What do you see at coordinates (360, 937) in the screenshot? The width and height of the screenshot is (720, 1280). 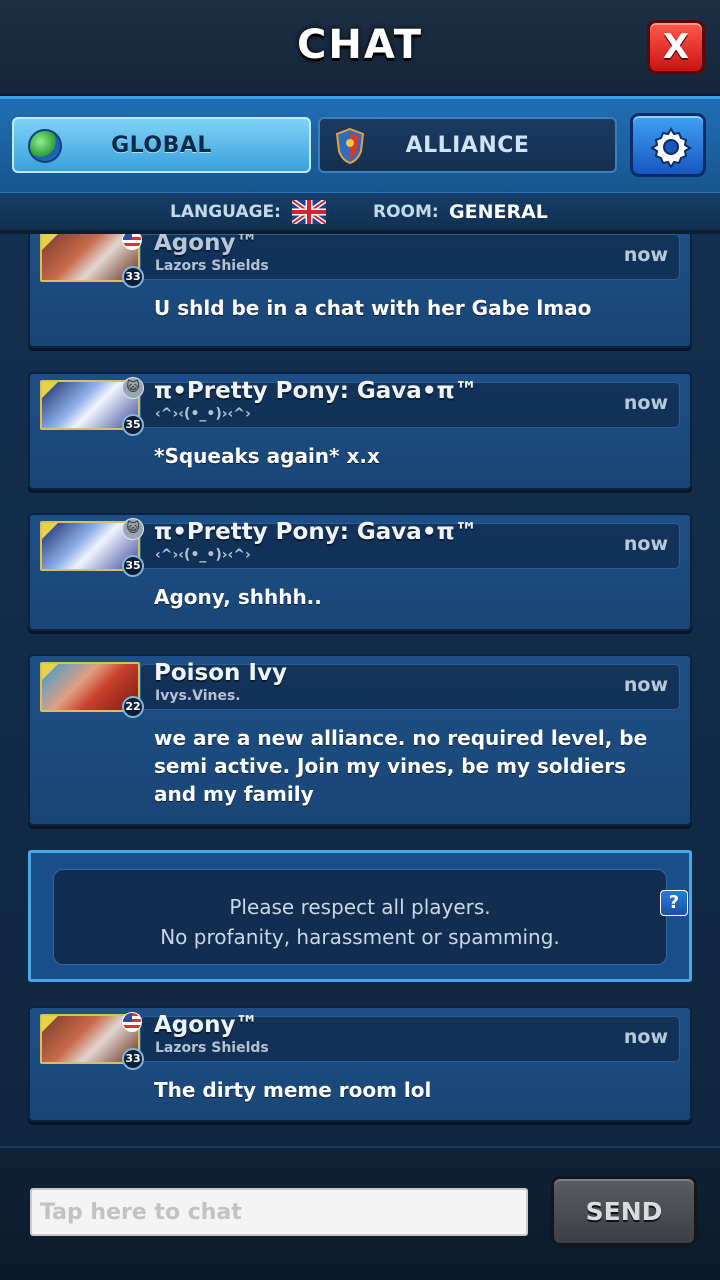 I see `notice-line-2: No profanity, harassment or spamming.` at bounding box center [360, 937].